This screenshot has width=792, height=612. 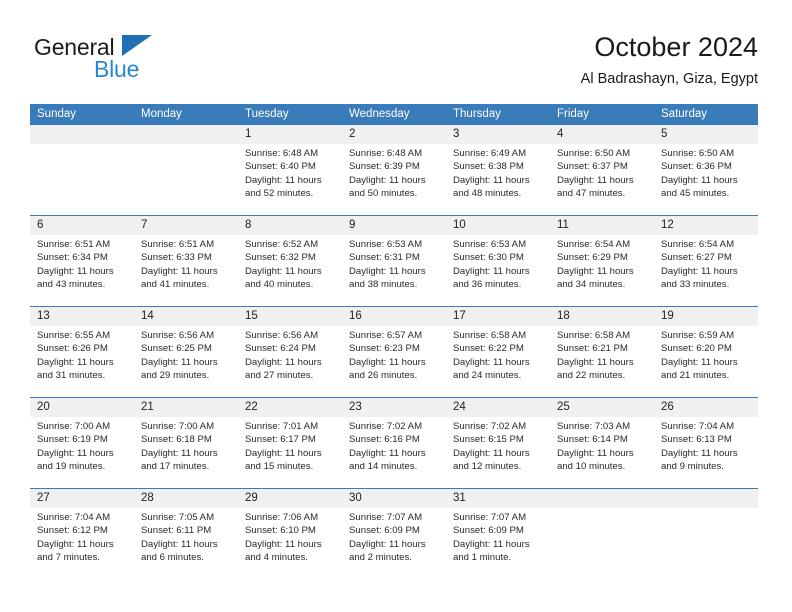 I want to click on day-number: 2, so click(x=394, y=134).